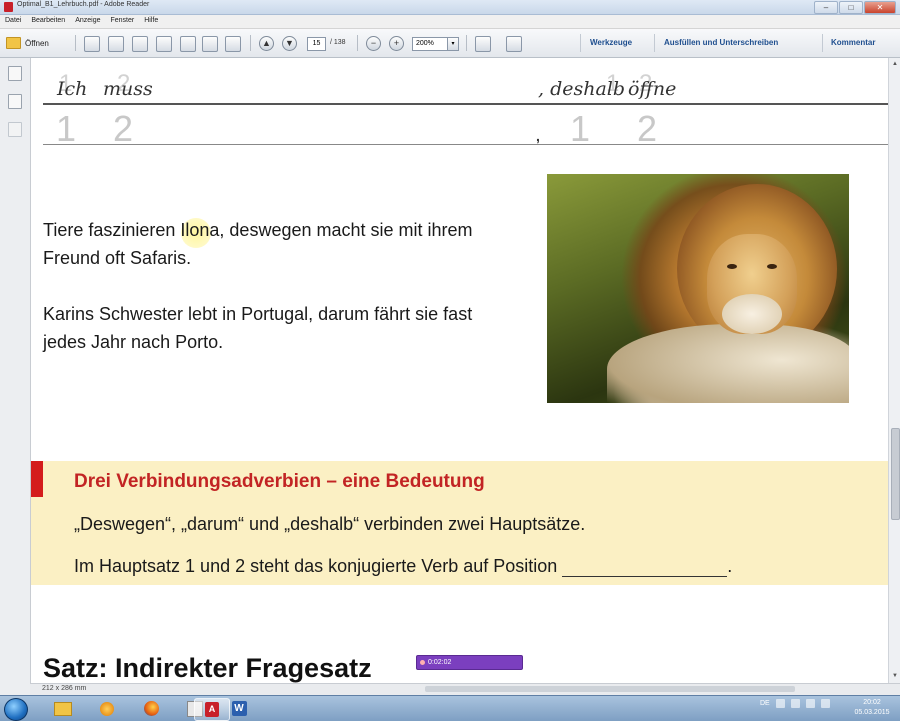 The height and width of the screenshot is (721, 900). I want to click on handwritten-word: muss, so click(128, 89).